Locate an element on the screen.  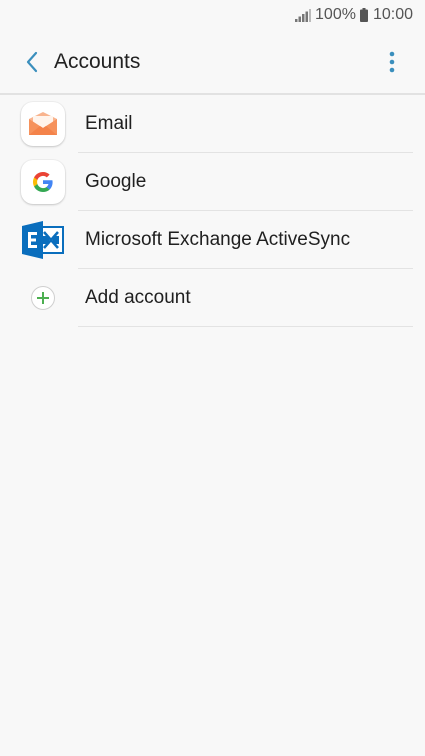
email-app-icon is located at coordinates (43, 124).